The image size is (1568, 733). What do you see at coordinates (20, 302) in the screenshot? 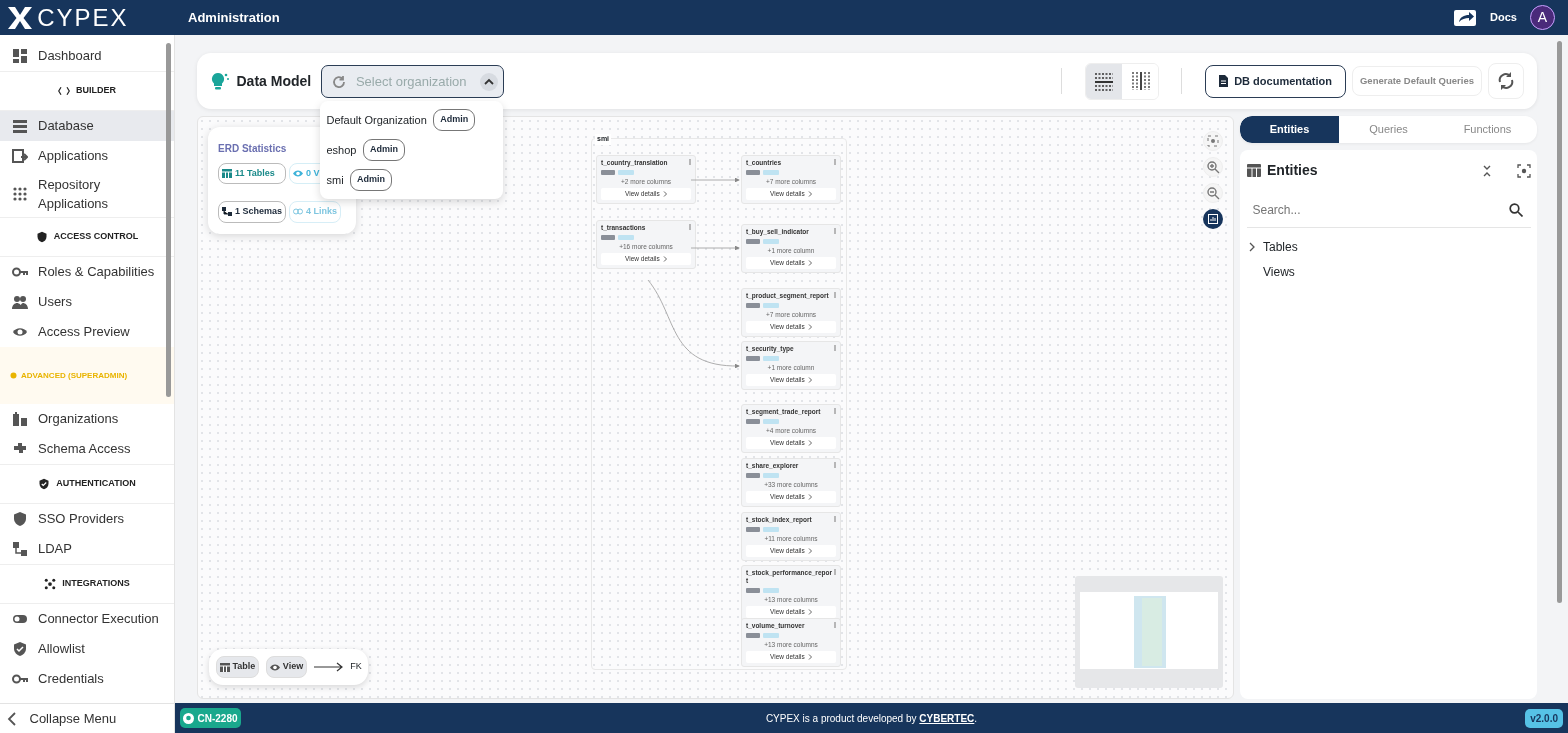
I see `people-icon` at bounding box center [20, 302].